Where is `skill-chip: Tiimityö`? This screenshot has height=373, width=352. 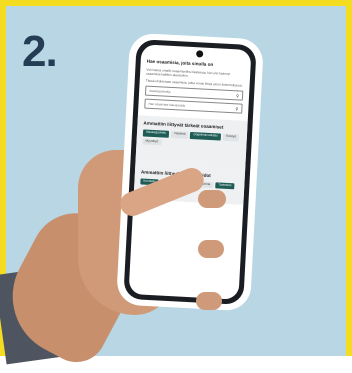
skill-chip: Tiimityö is located at coordinates (231, 137).